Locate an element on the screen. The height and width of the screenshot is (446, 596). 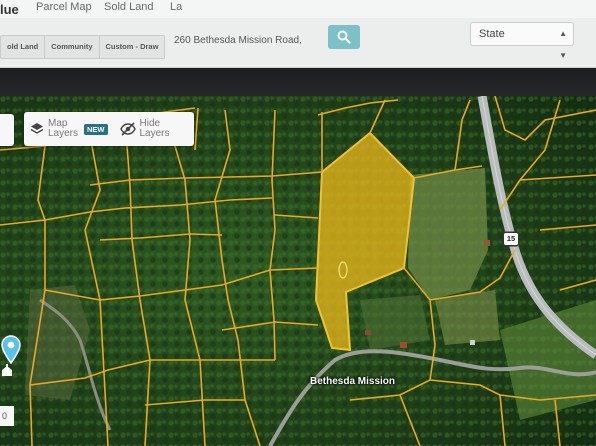
map-layers-control: Map Layers NEW Hide Layers is located at coordinates (109, 129).